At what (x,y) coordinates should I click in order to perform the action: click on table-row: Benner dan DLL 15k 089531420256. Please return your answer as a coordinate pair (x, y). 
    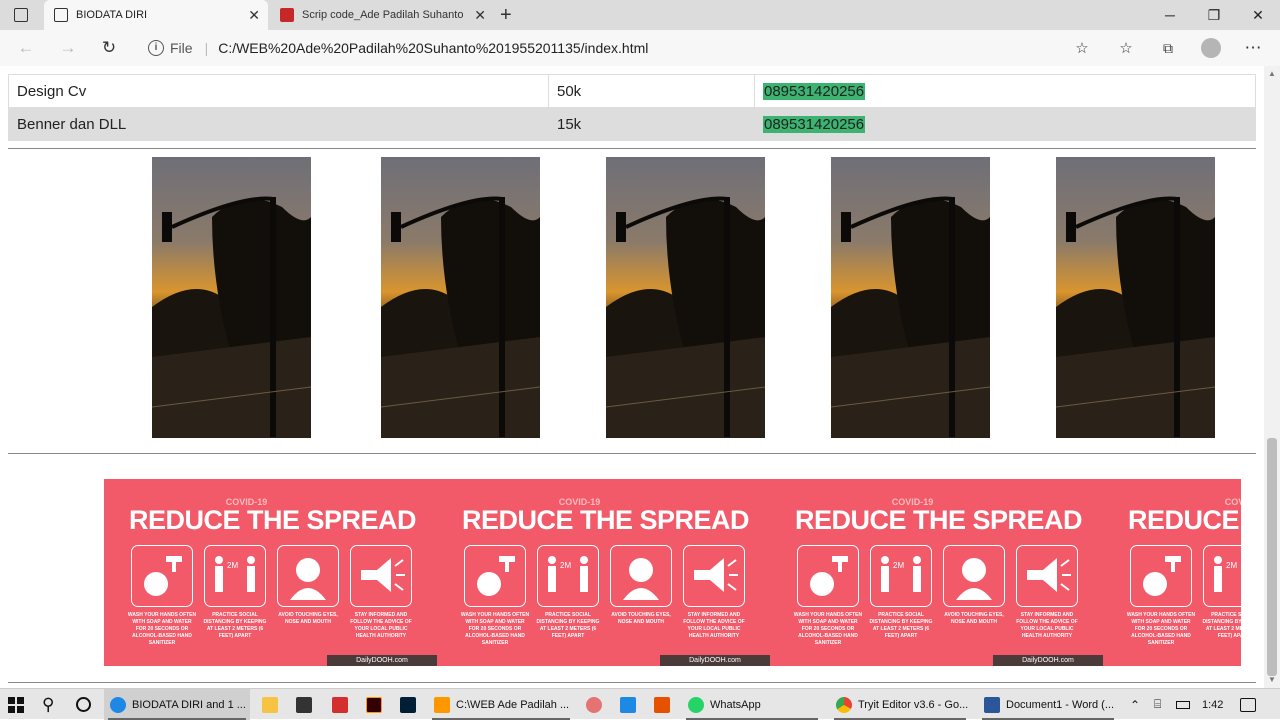
    Looking at the image, I should click on (632, 124).